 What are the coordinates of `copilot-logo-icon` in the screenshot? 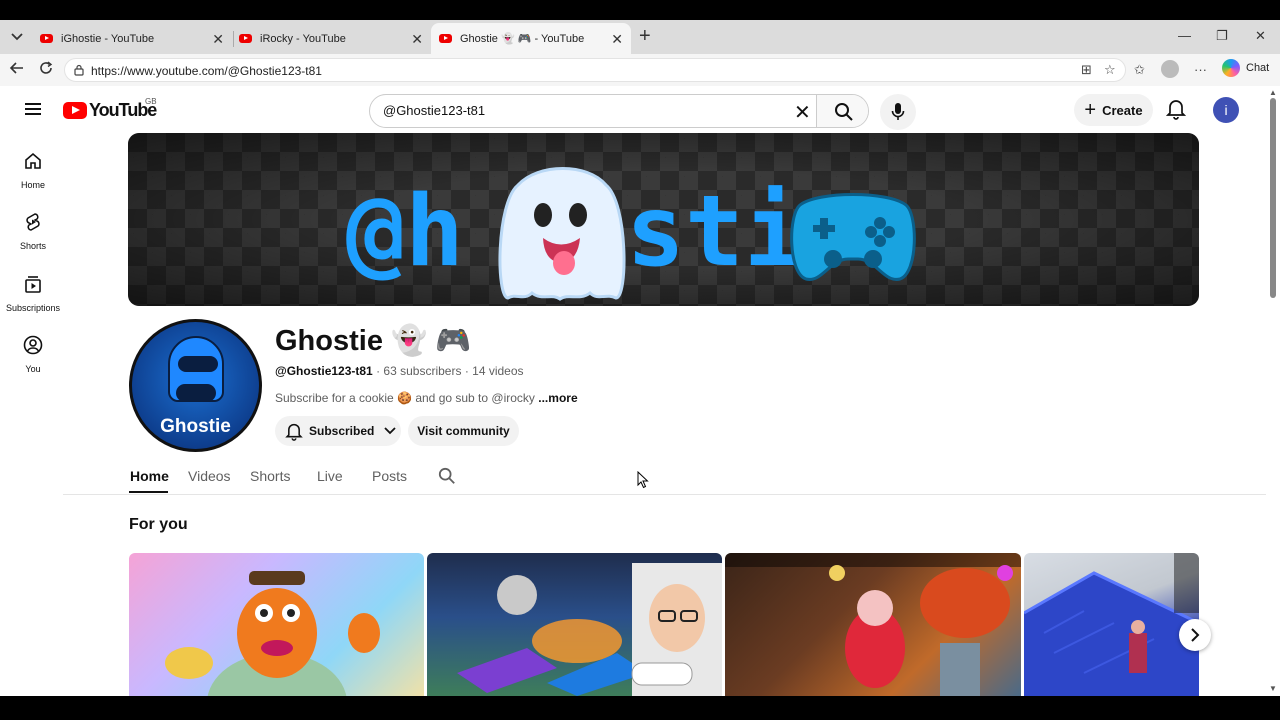 It's located at (1231, 68).